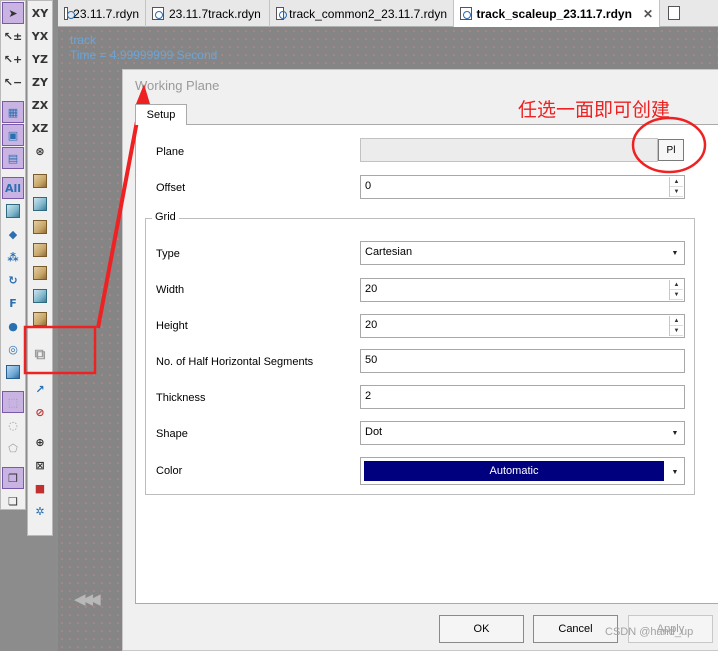 This screenshot has width=718, height=651. Describe the element at coordinates (40, 250) in the screenshot. I see `cube-view-4-icon` at that location.